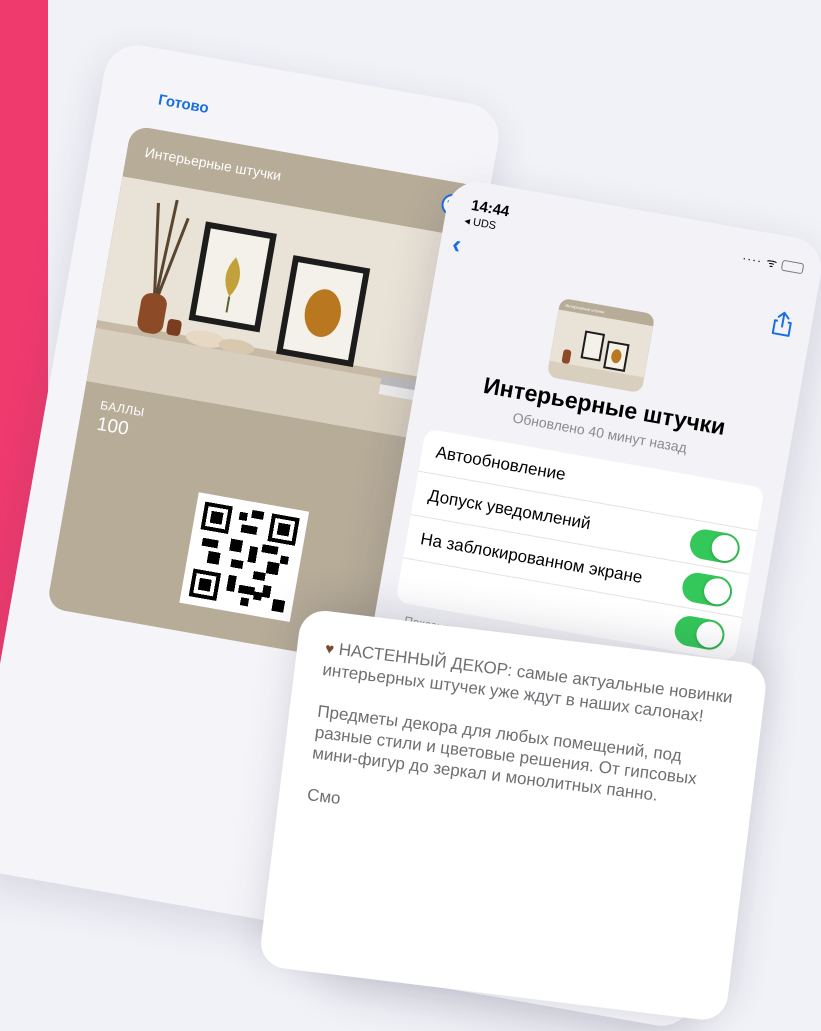  Describe the element at coordinates (792, 267) in the screenshot. I see `battery-icon` at that location.